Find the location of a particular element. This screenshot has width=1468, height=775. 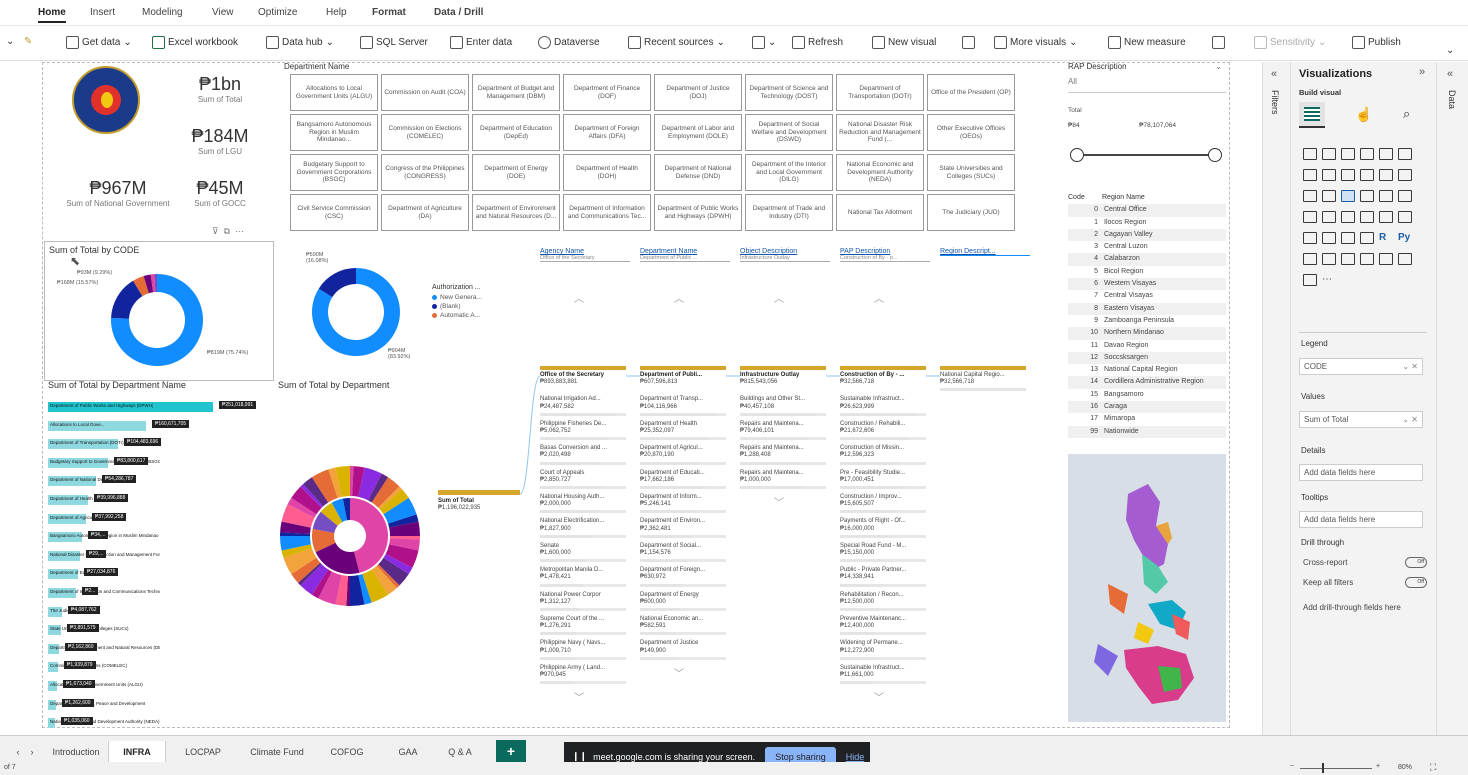

slicer-option: Commission on Elections (COMELEC) is located at coordinates (425, 132).